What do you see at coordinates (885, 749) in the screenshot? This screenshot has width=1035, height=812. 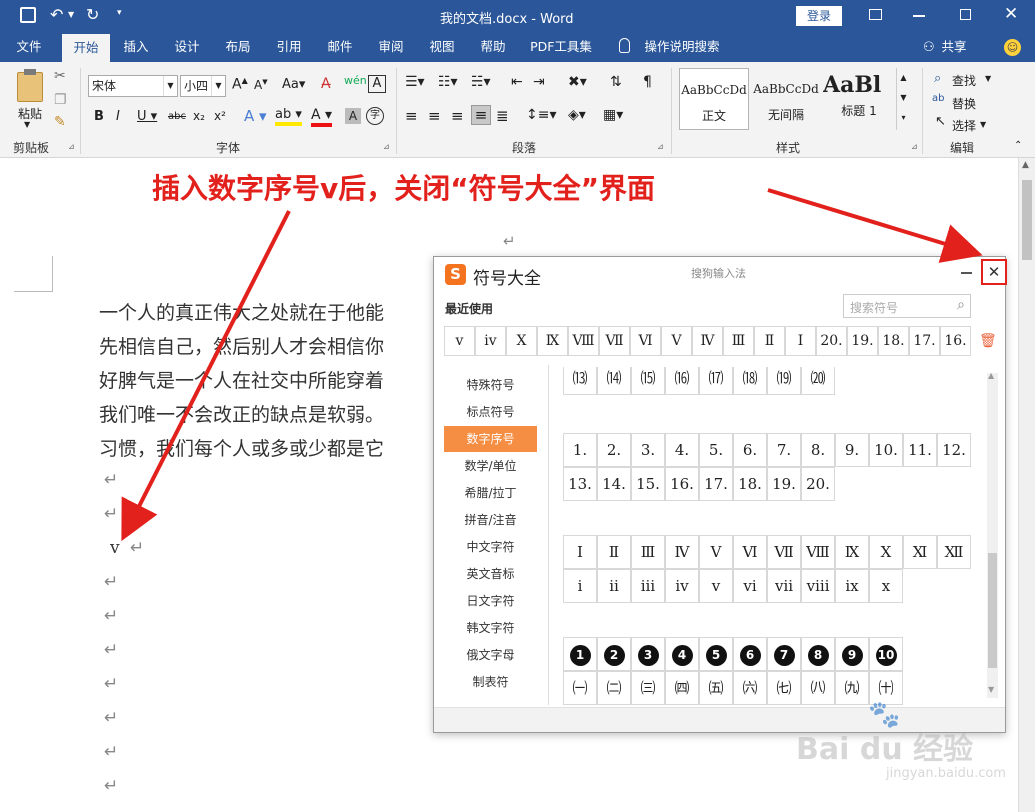 I see `watermark-brand: Bai du 经验` at bounding box center [885, 749].